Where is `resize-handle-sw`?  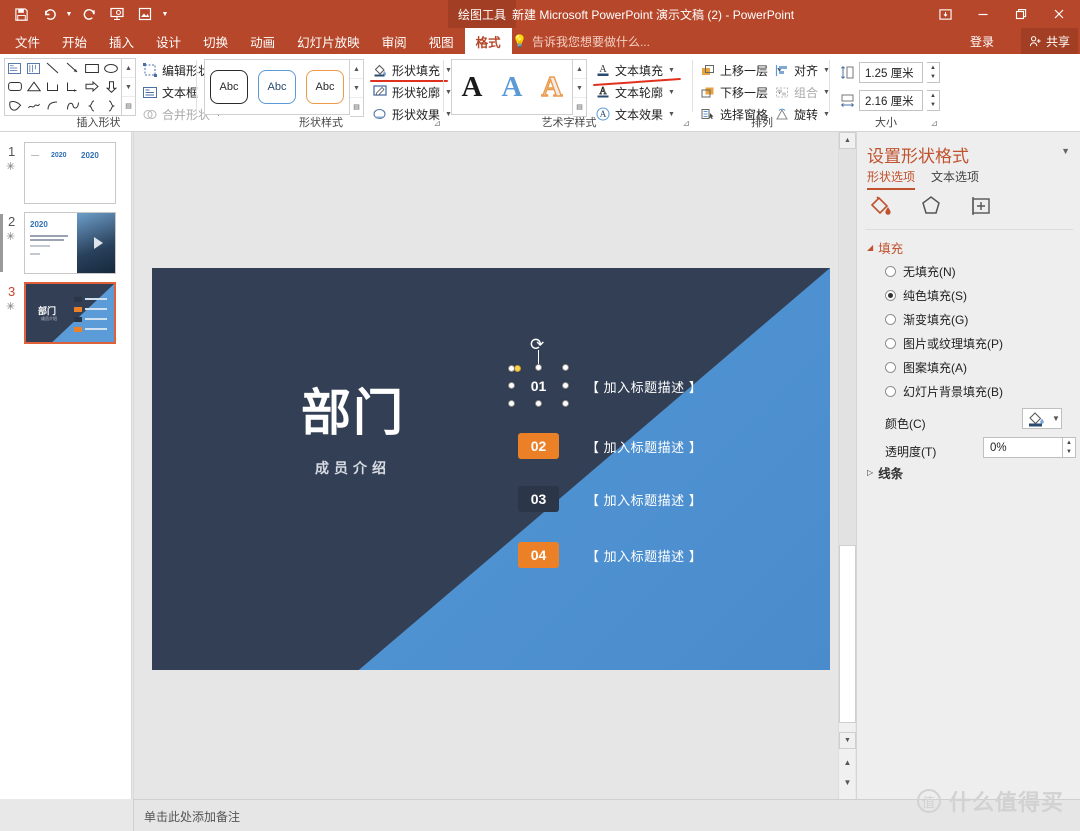 resize-handle-sw is located at coordinates (511, 403).